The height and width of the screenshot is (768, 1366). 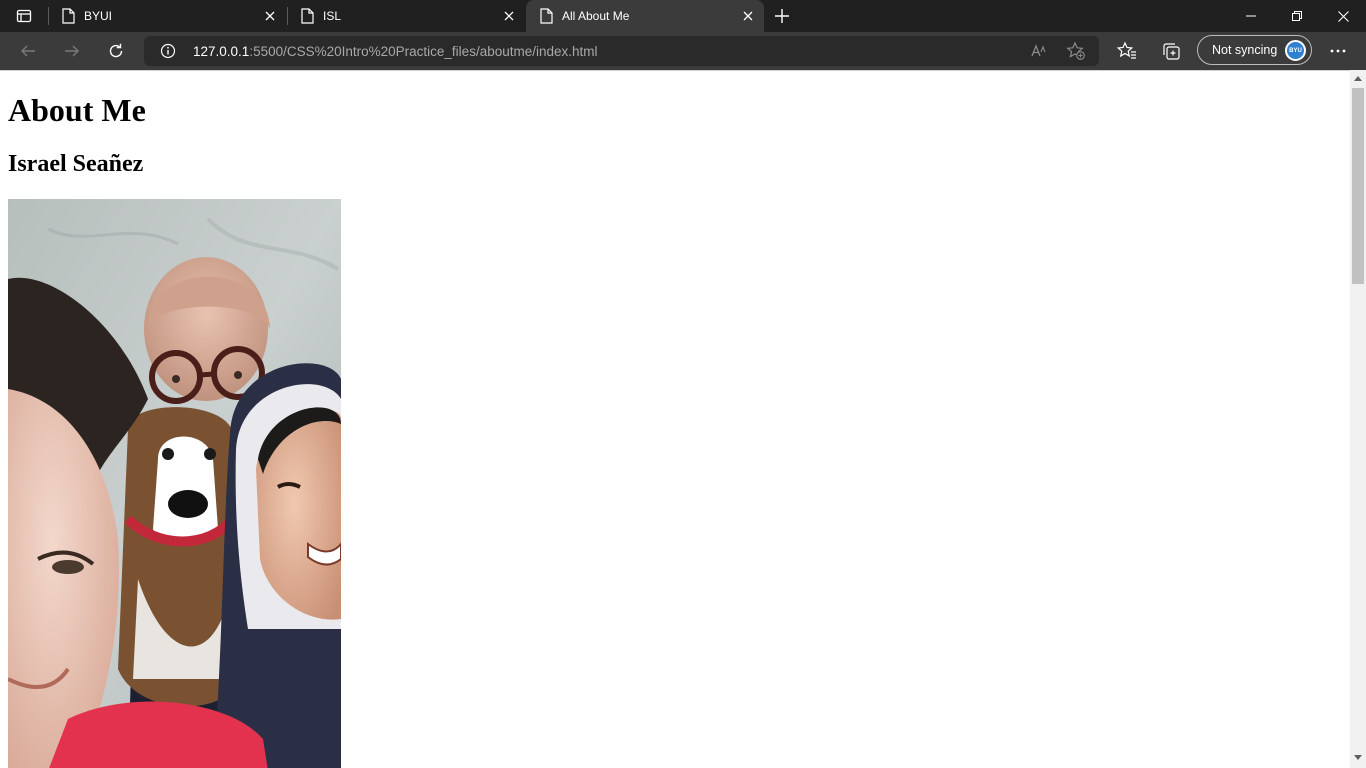 I want to click on forward-button, so click(x=72, y=51).